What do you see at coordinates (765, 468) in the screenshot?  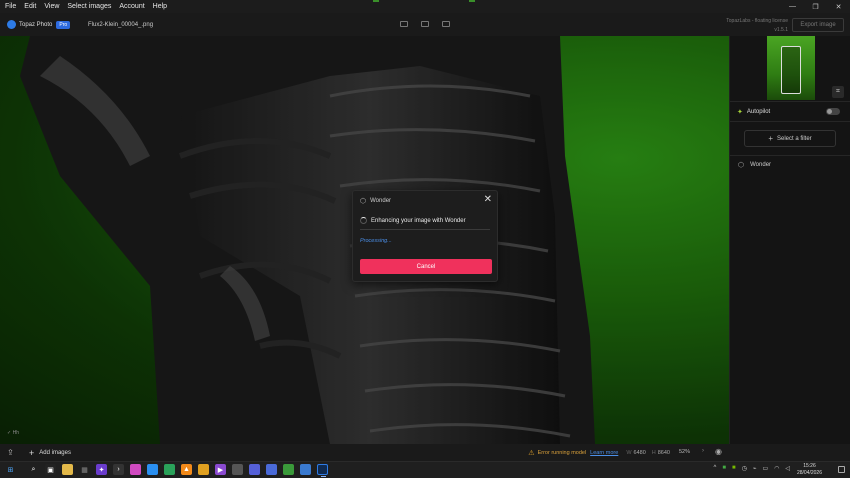 I see `display-icon: ▭` at bounding box center [765, 468].